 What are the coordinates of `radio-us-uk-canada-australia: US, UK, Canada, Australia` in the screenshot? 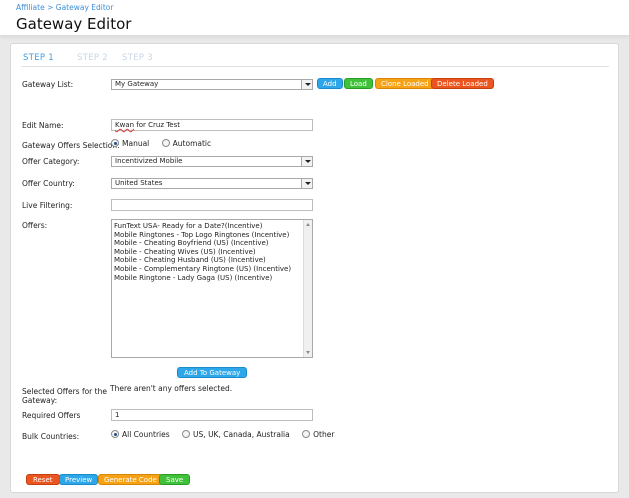 It's located at (236, 434).